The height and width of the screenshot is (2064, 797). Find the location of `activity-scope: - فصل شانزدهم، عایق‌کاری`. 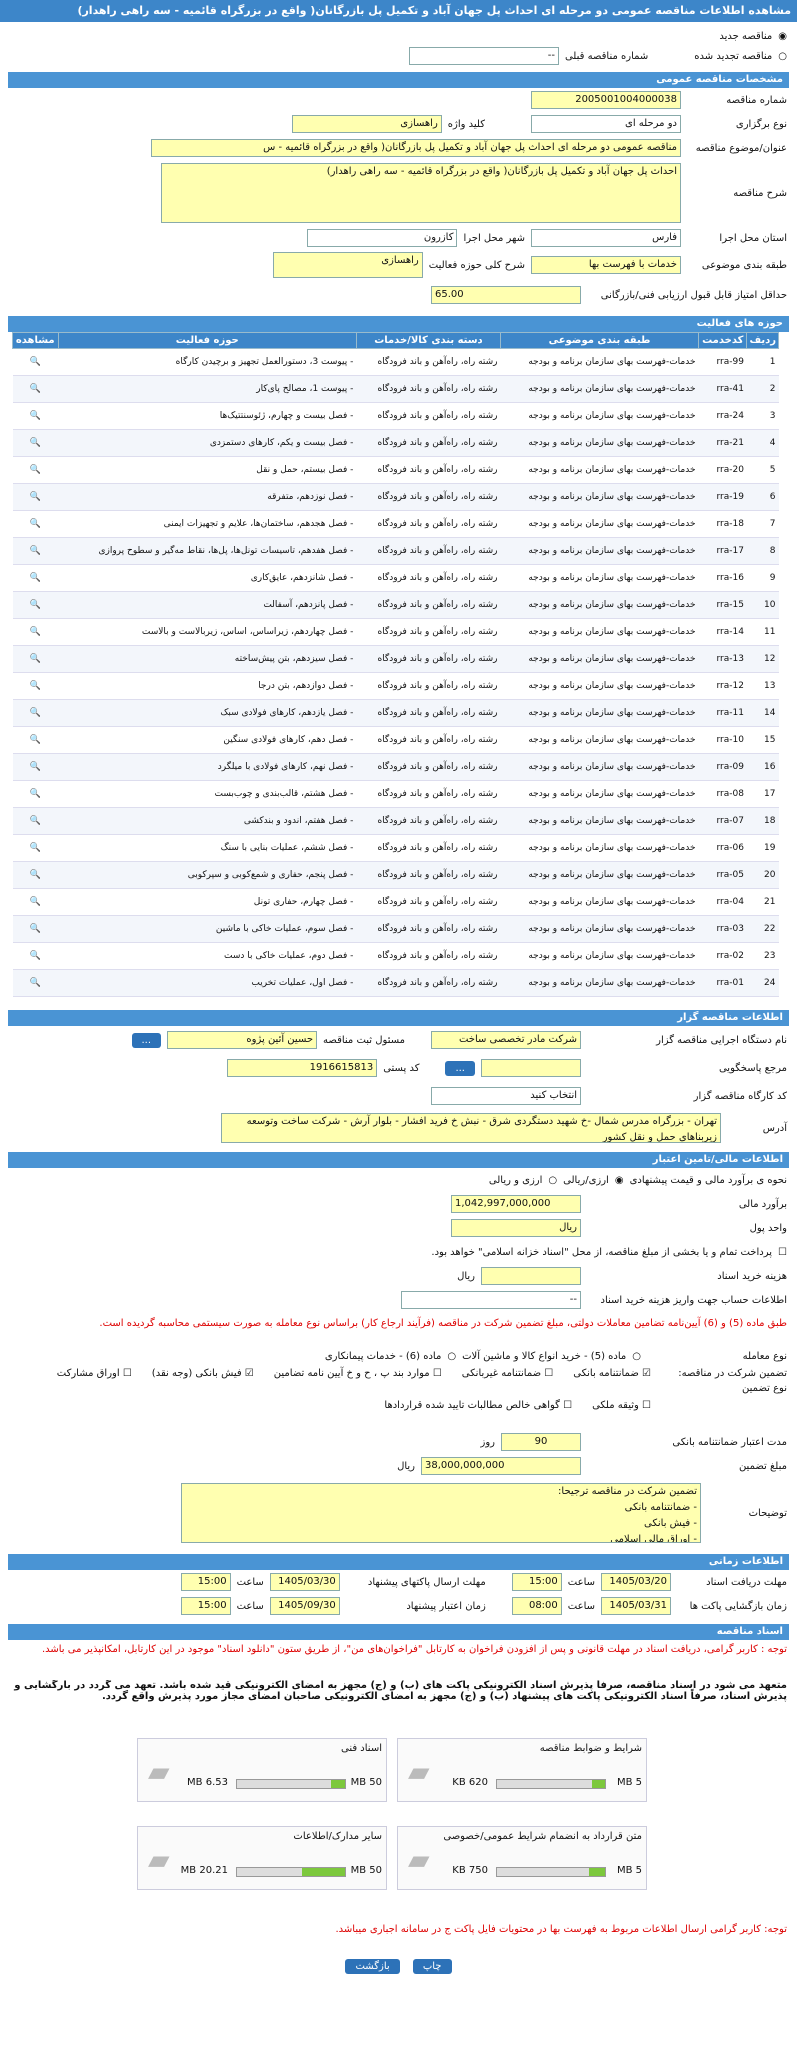

activity-scope: - فصل شانزدهم، عایق‌کاری is located at coordinates (207, 578).